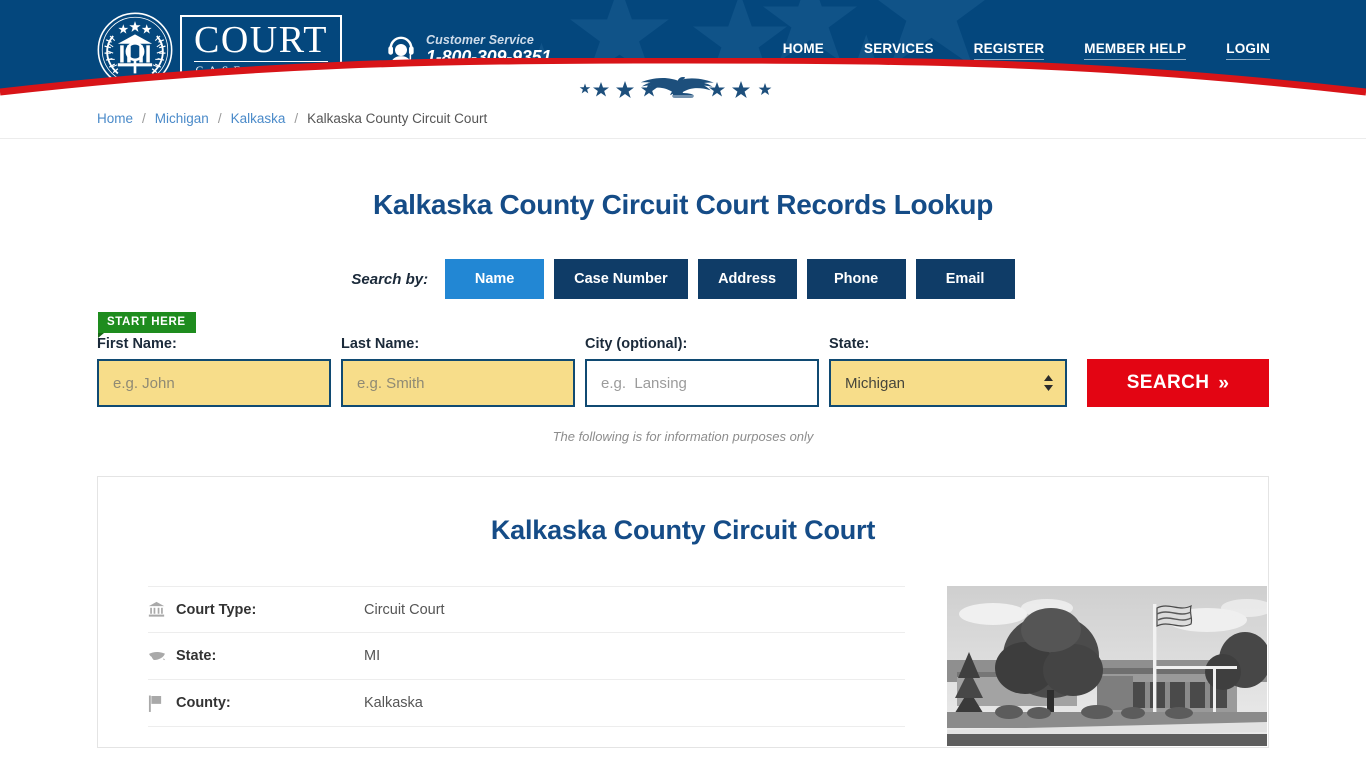 Image resolution: width=1366 pixels, height=768 pixels. I want to click on primary-nav: HOME SERVICES REGISTER MEMBER HELP LOGIN, so click(1026, 50).